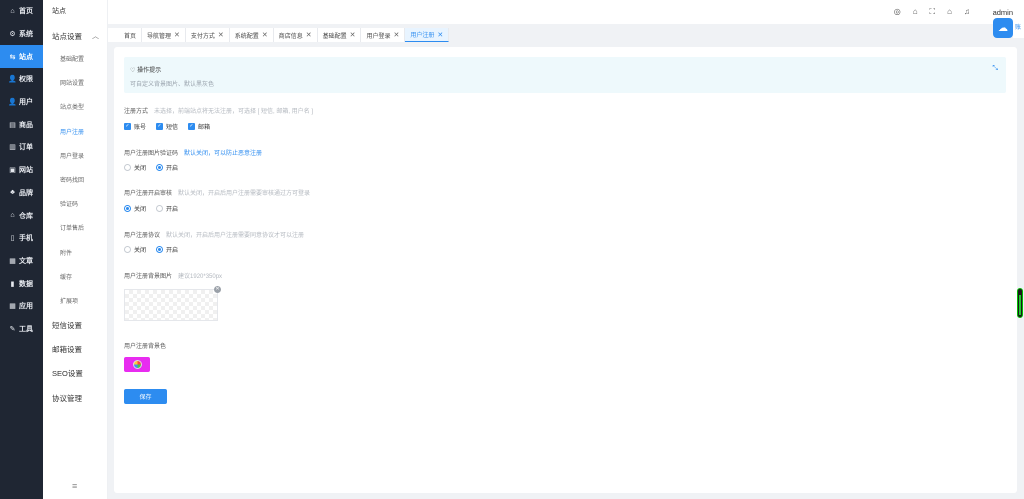 This screenshot has width=1024, height=499. I want to click on tab-label: 用户注册, so click(422, 36).